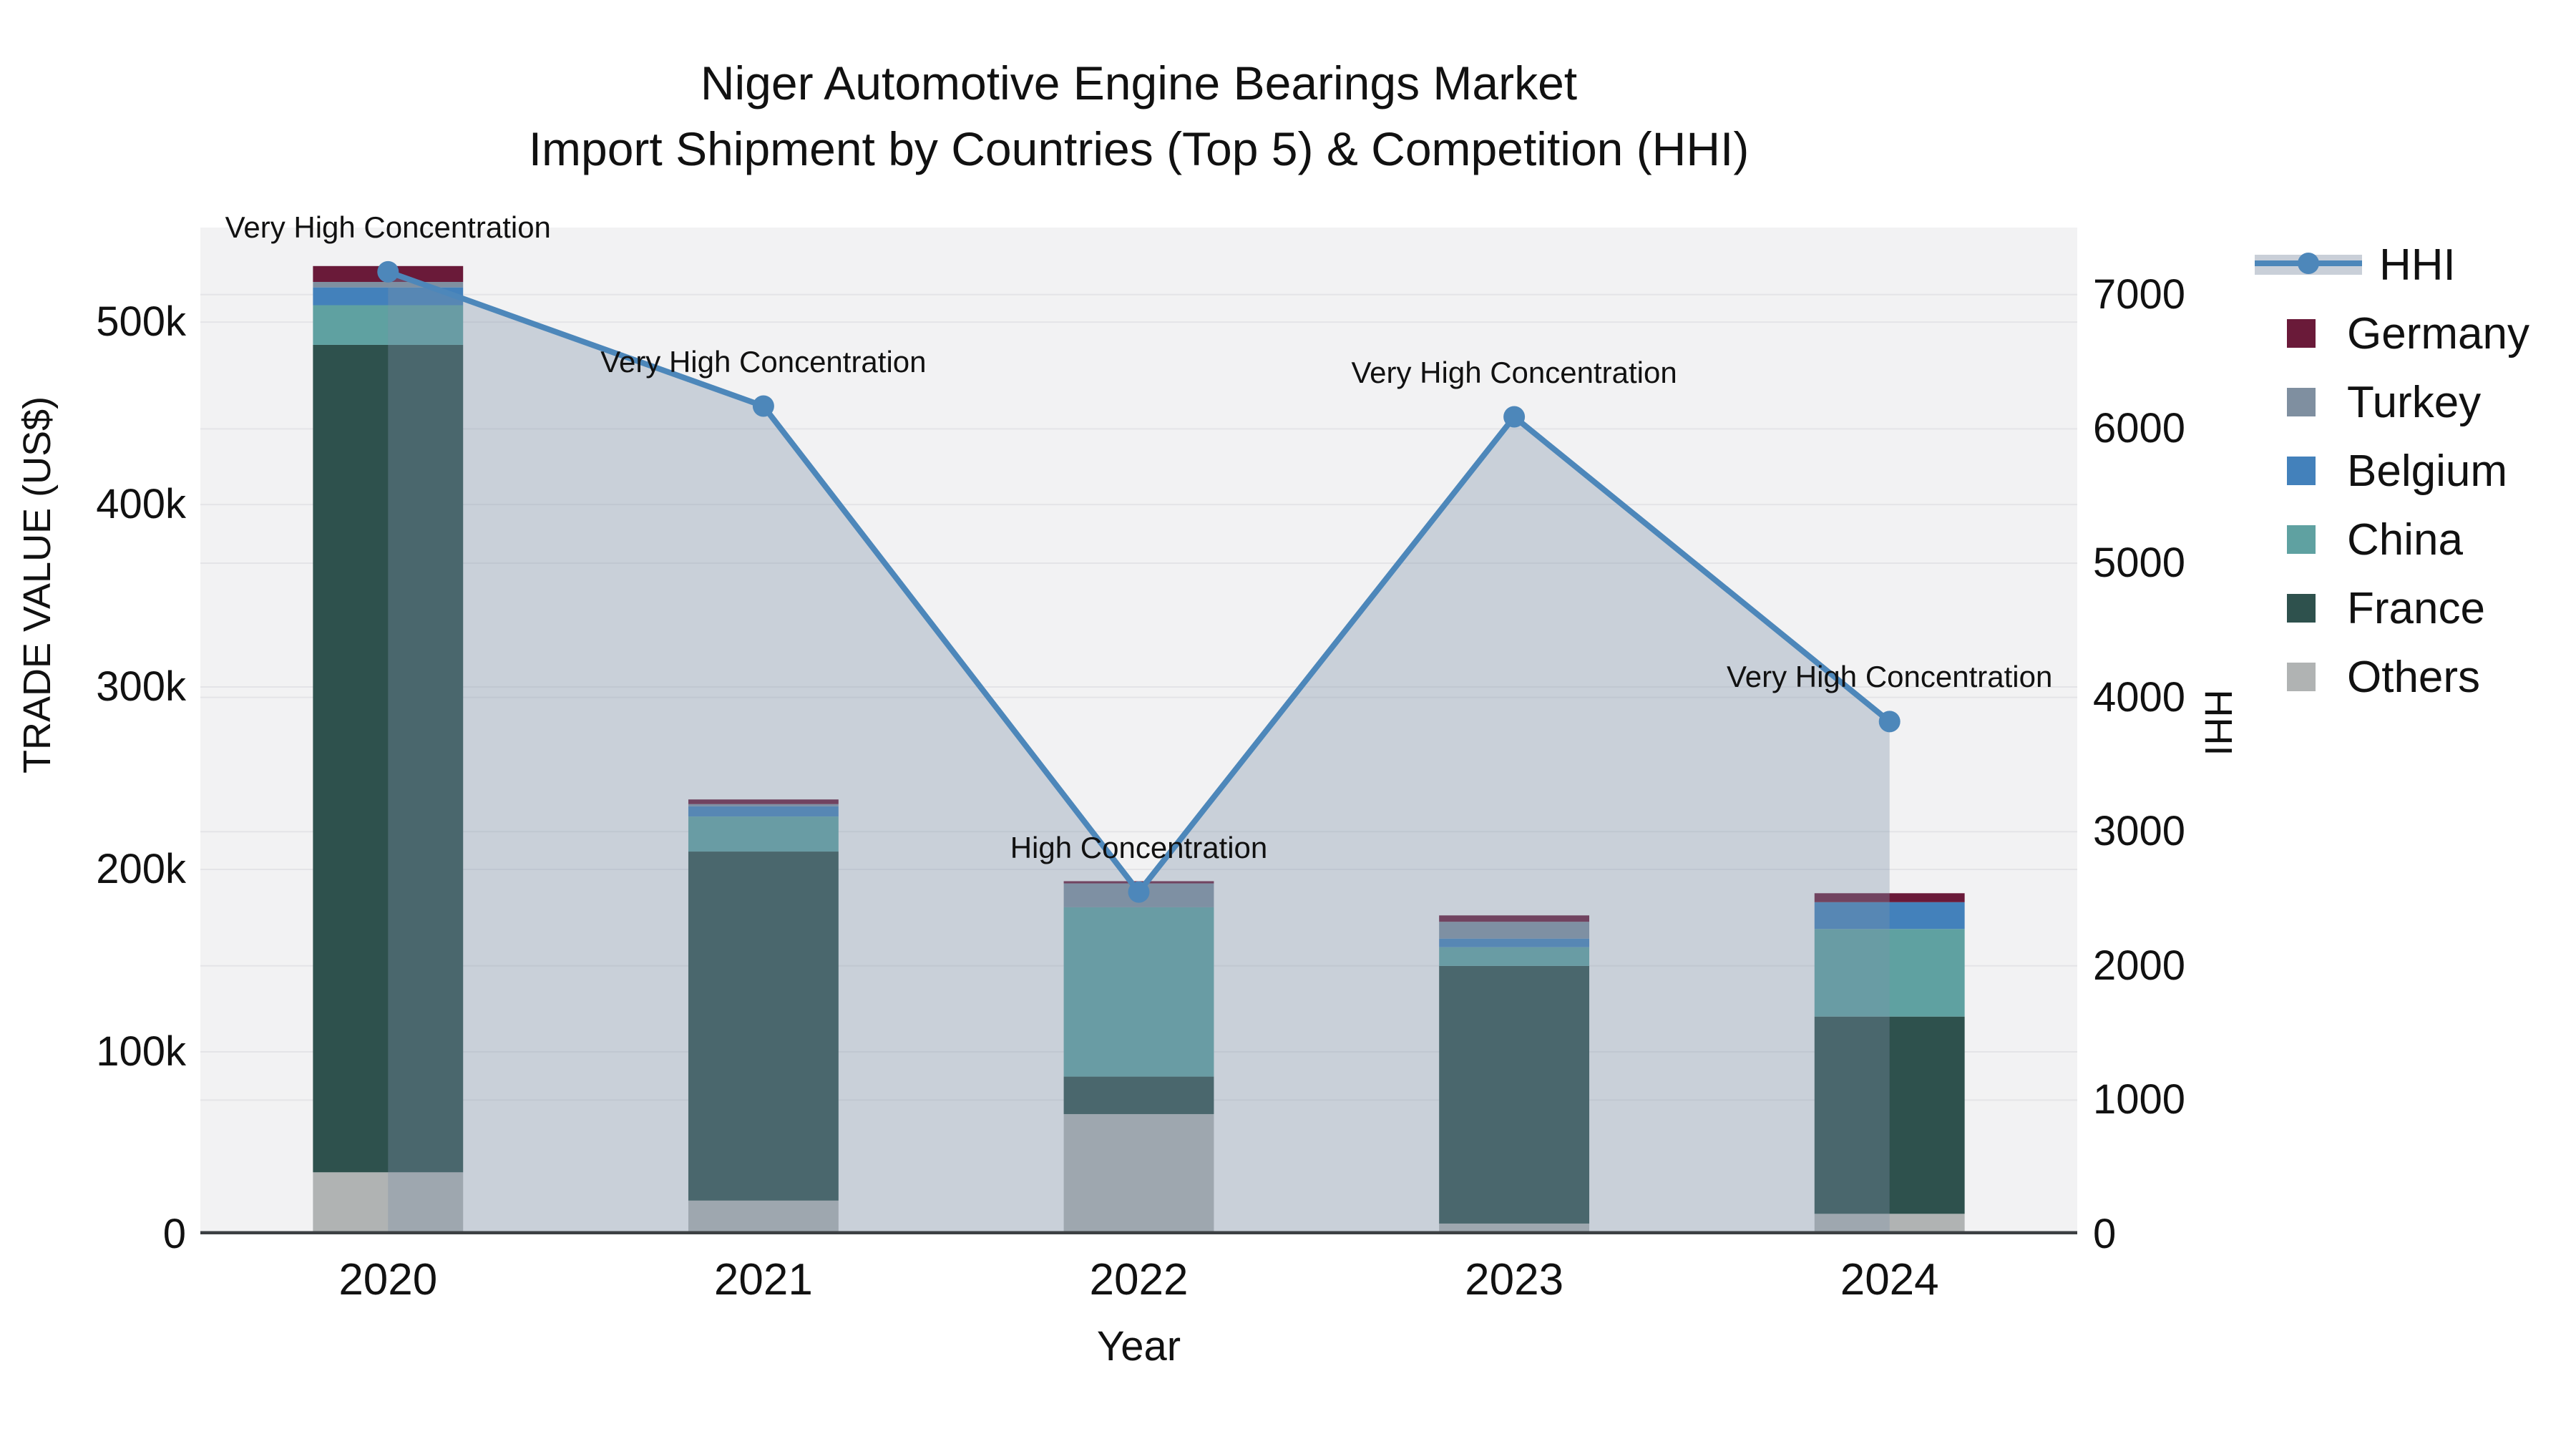  Describe the element at coordinates (2438, 333) in the screenshot. I see `legend-label-germany: Germany` at that location.